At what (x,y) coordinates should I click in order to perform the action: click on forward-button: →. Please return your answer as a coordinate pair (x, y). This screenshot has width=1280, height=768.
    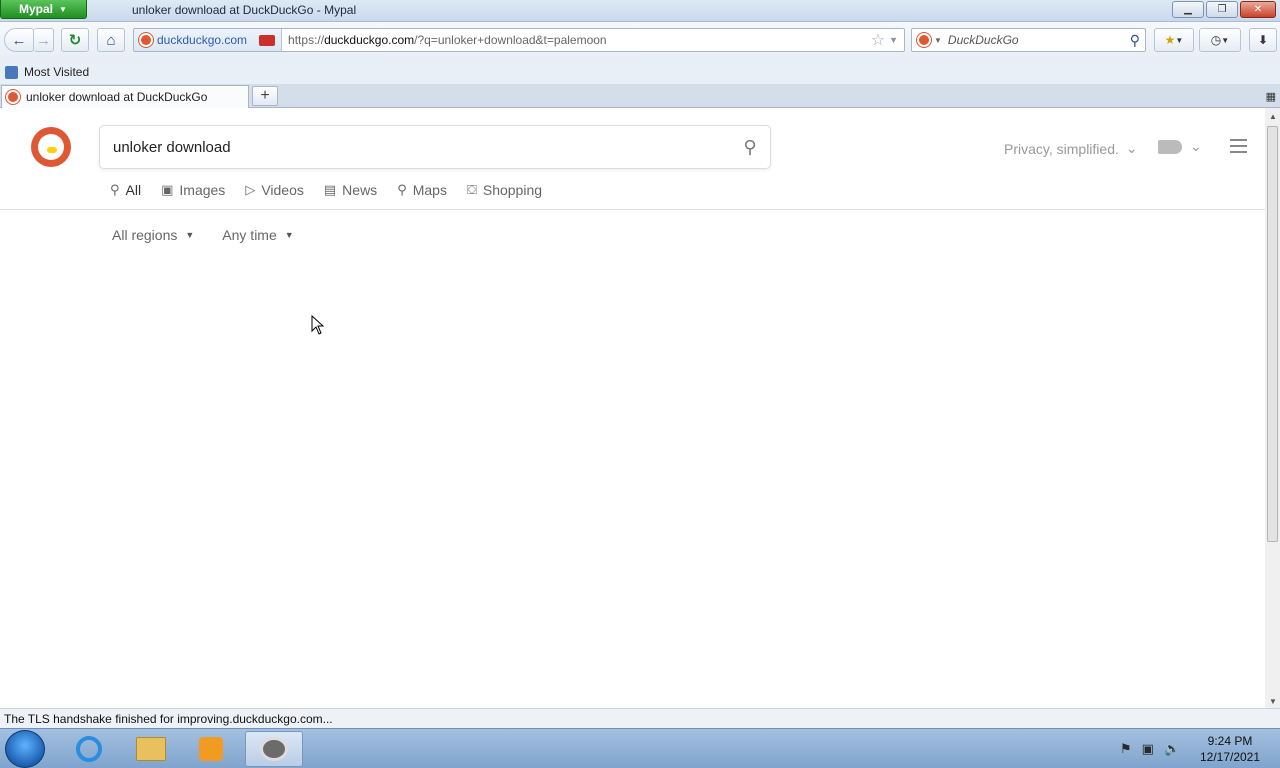
    Looking at the image, I should click on (44, 40).